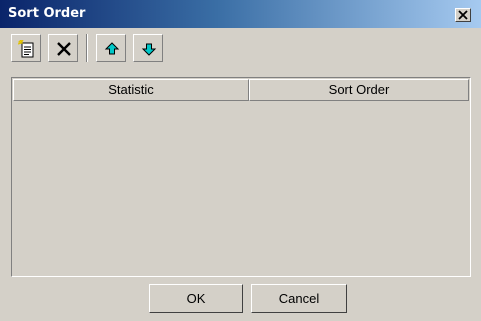 This screenshot has height=321, width=481. I want to click on move-down-button, so click(148, 48).